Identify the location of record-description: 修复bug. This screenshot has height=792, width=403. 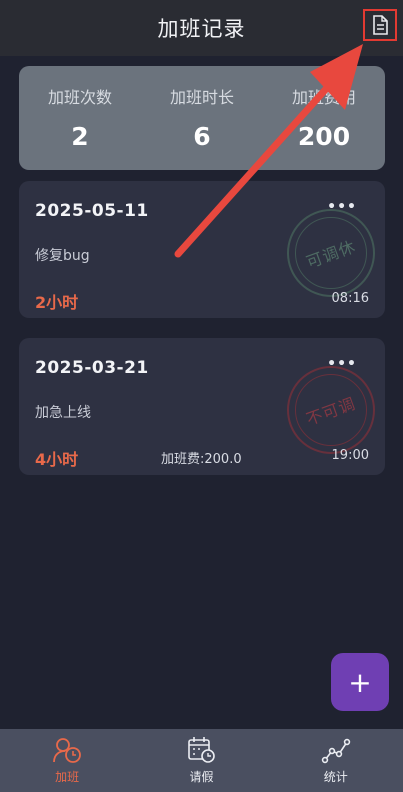
(62, 256).